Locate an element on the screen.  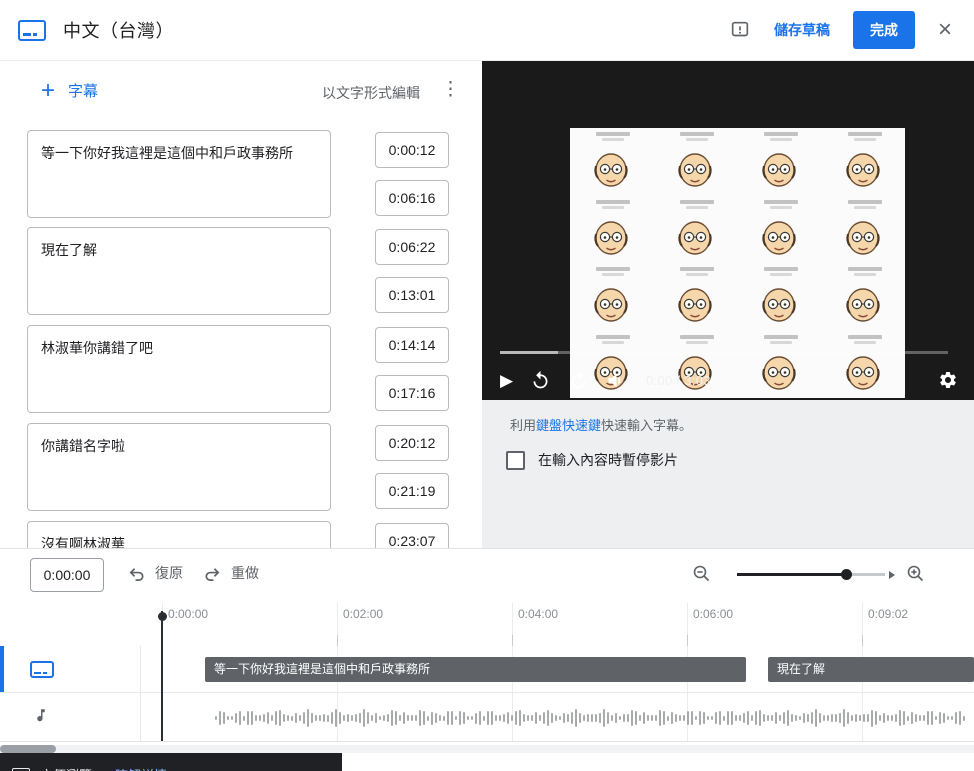
kebab-menu-icon: ⋮ is located at coordinates (450, 89).